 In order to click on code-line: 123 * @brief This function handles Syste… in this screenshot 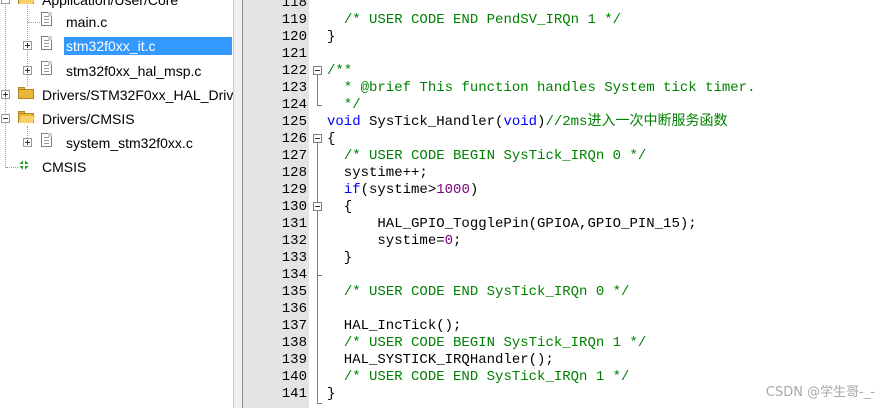, I will do `click(565, 88)`.